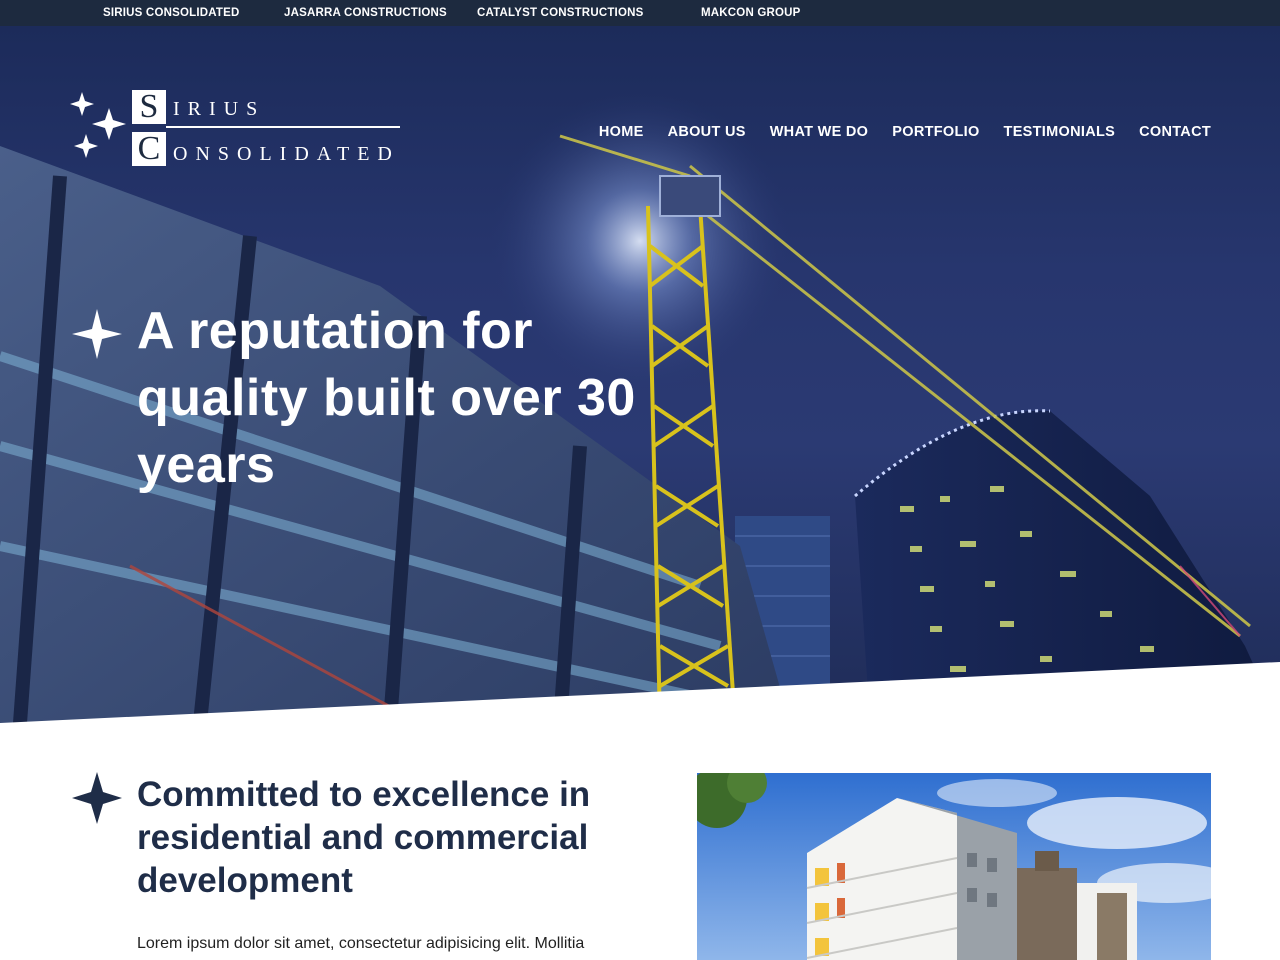 The image size is (1280, 960). I want to click on logo-initial-c: C, so click(149, 149).